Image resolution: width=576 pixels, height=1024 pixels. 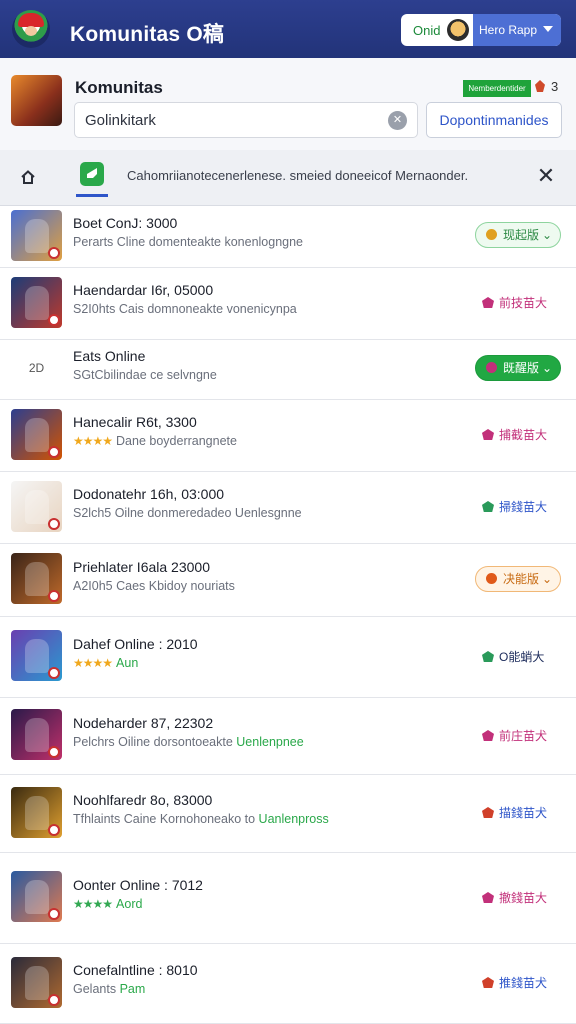 I want to click on item-subtitle-line: A2I0h5 Caes Kbidoy nouriats, so click(x=154, y=586).